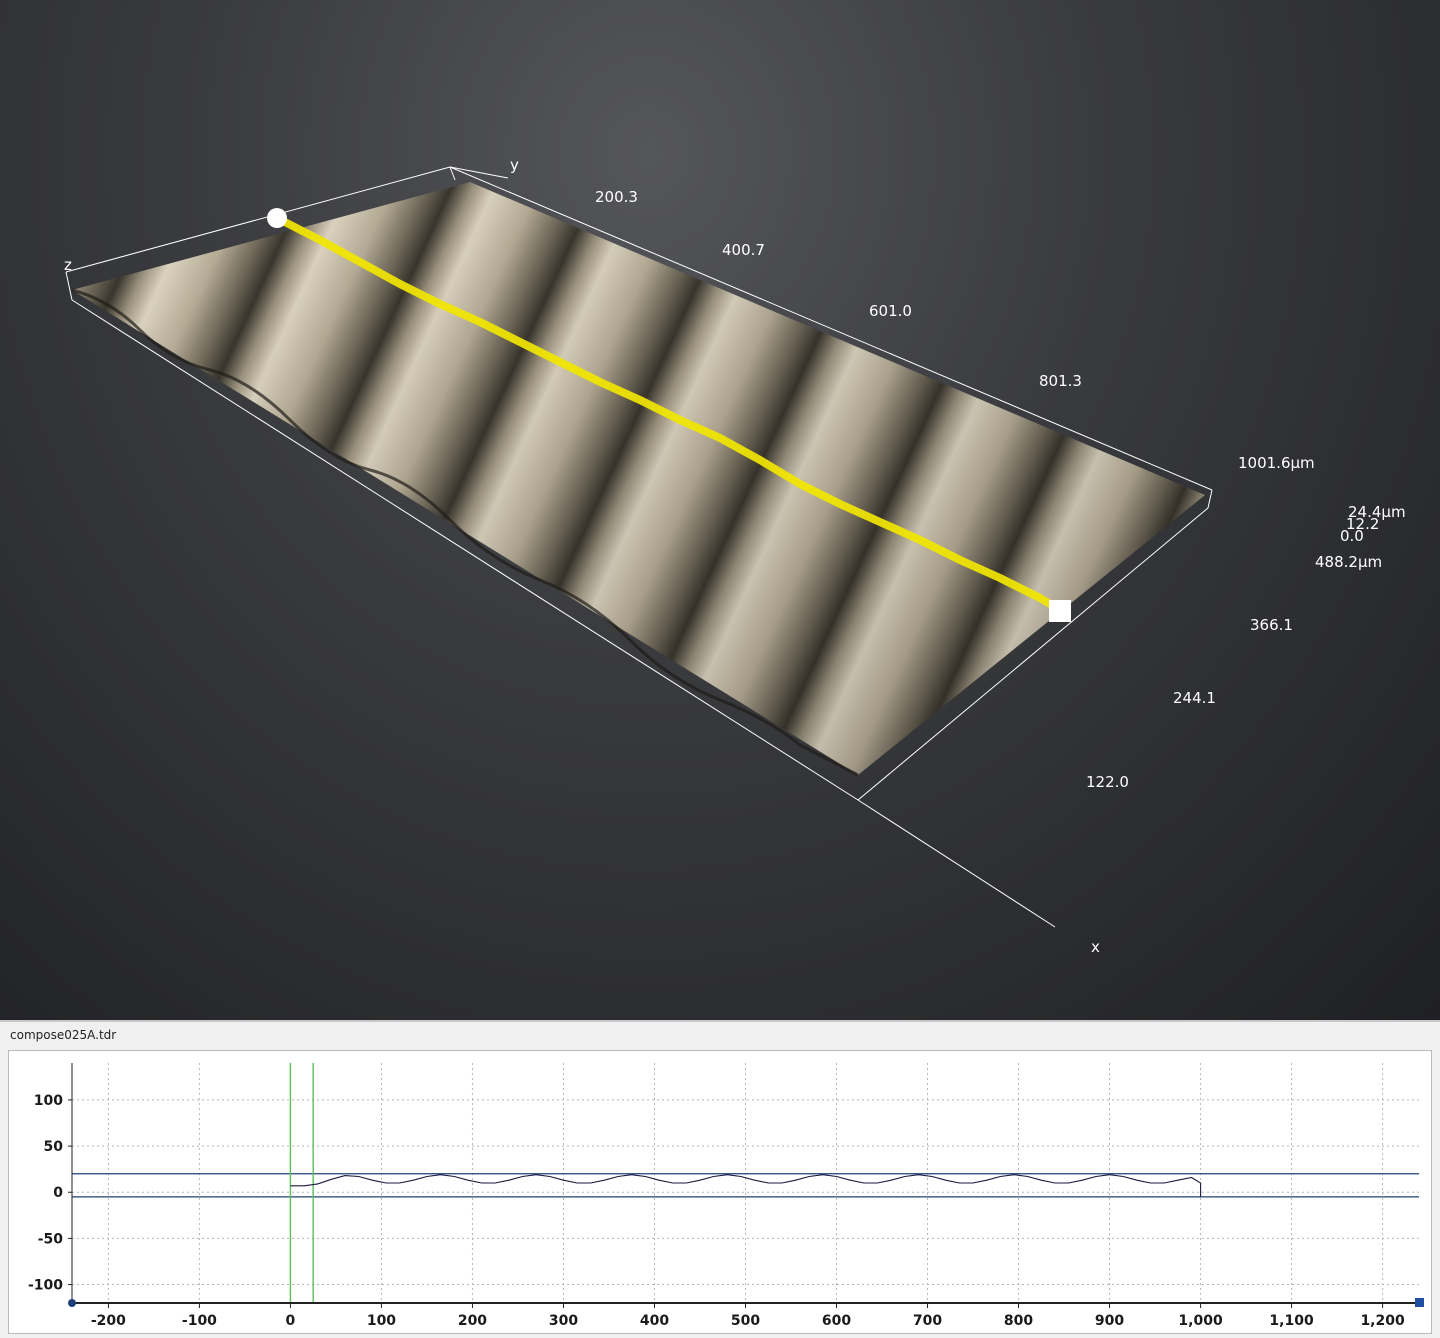 This screenshot has width=1440, height=1338. Describe the element at coordinates (1352, 536) in the screenshot. I see `z-tick-label: 0.0` at that location.